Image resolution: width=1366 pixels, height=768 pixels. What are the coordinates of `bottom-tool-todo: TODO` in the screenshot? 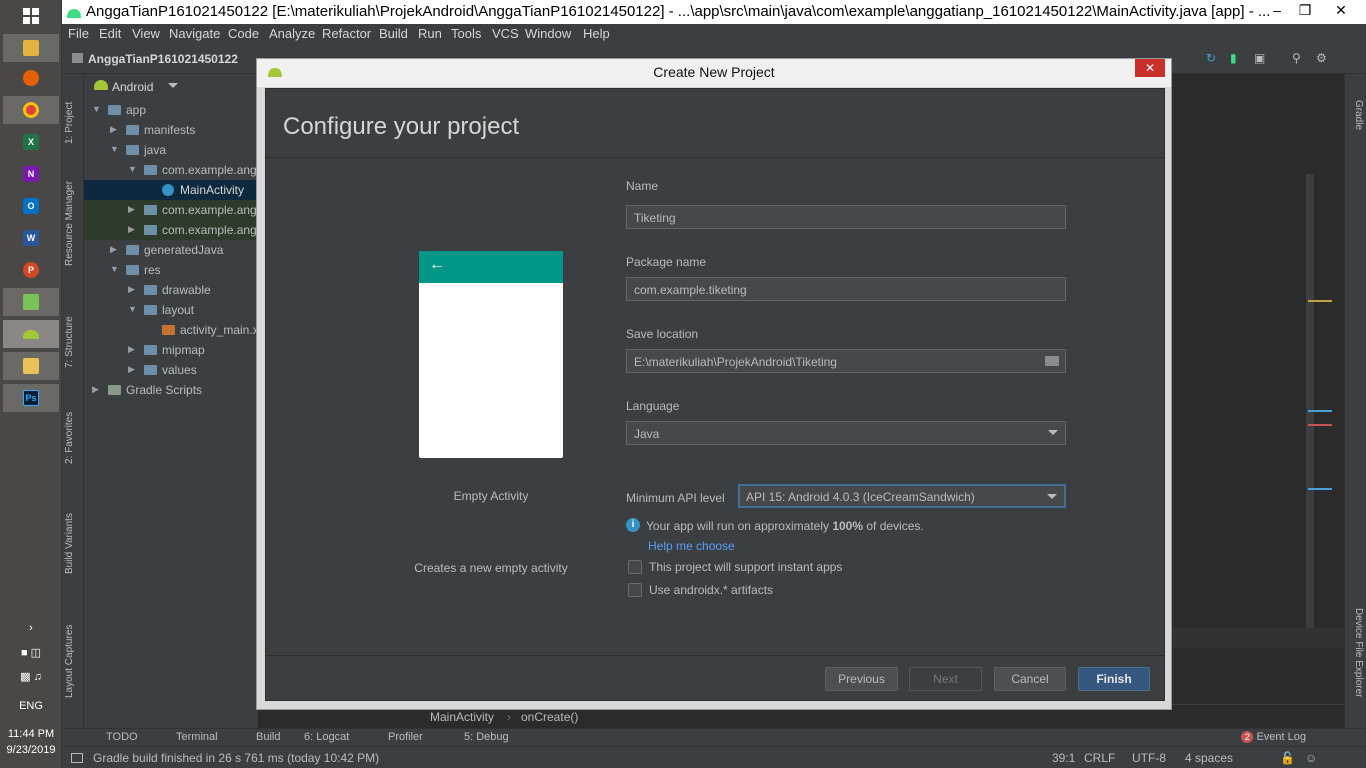 It's located at (122, 737).